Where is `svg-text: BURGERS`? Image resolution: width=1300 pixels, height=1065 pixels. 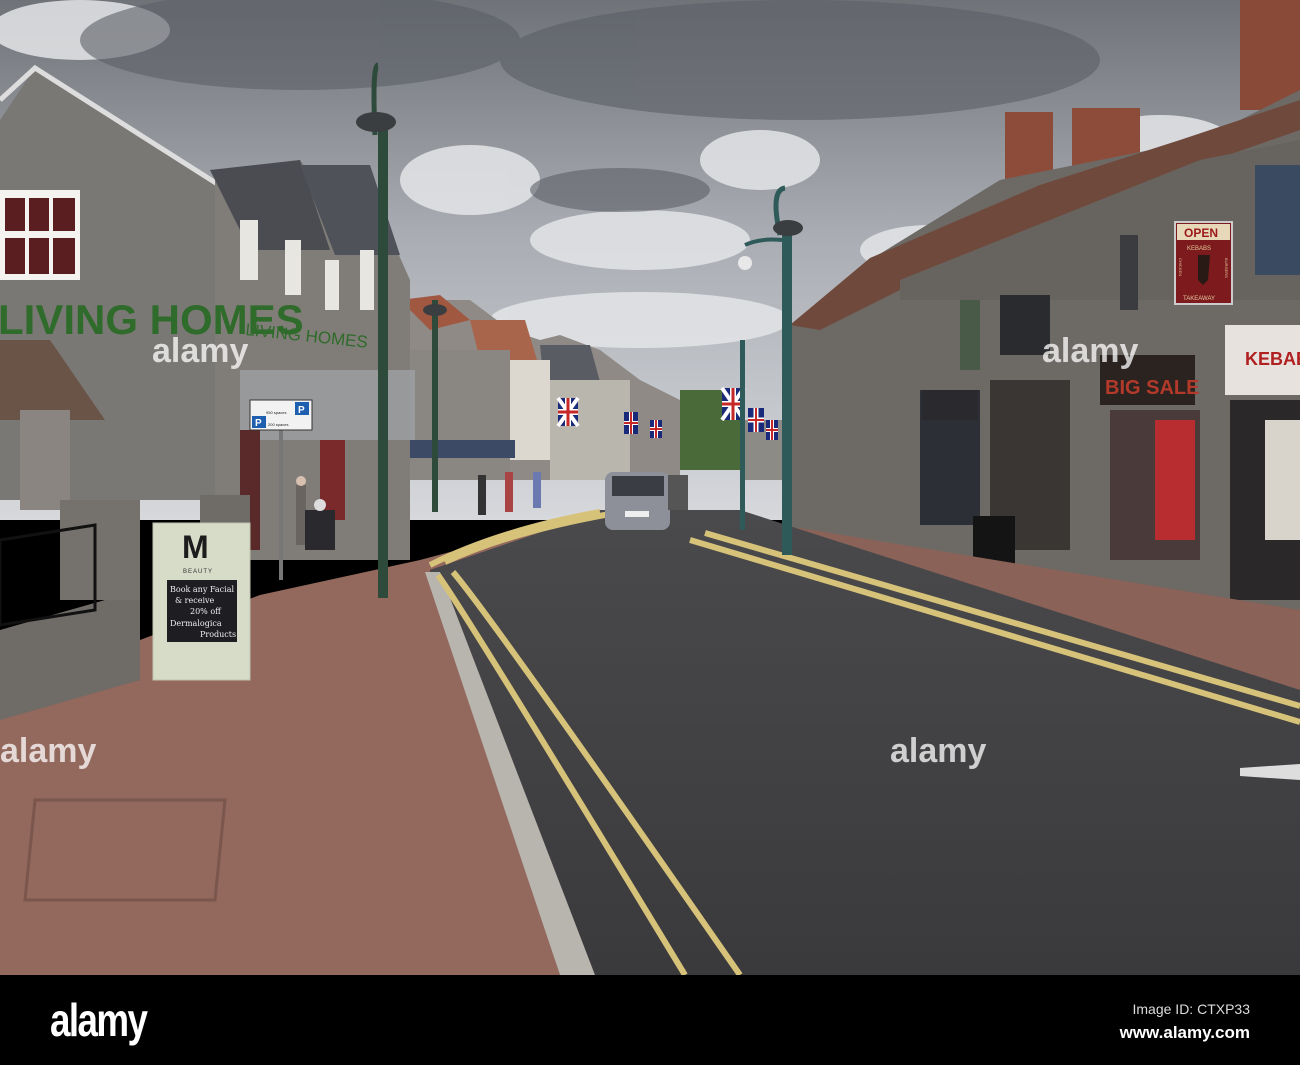
svg-text: BURGERS is located at coordinates (1226, 268).